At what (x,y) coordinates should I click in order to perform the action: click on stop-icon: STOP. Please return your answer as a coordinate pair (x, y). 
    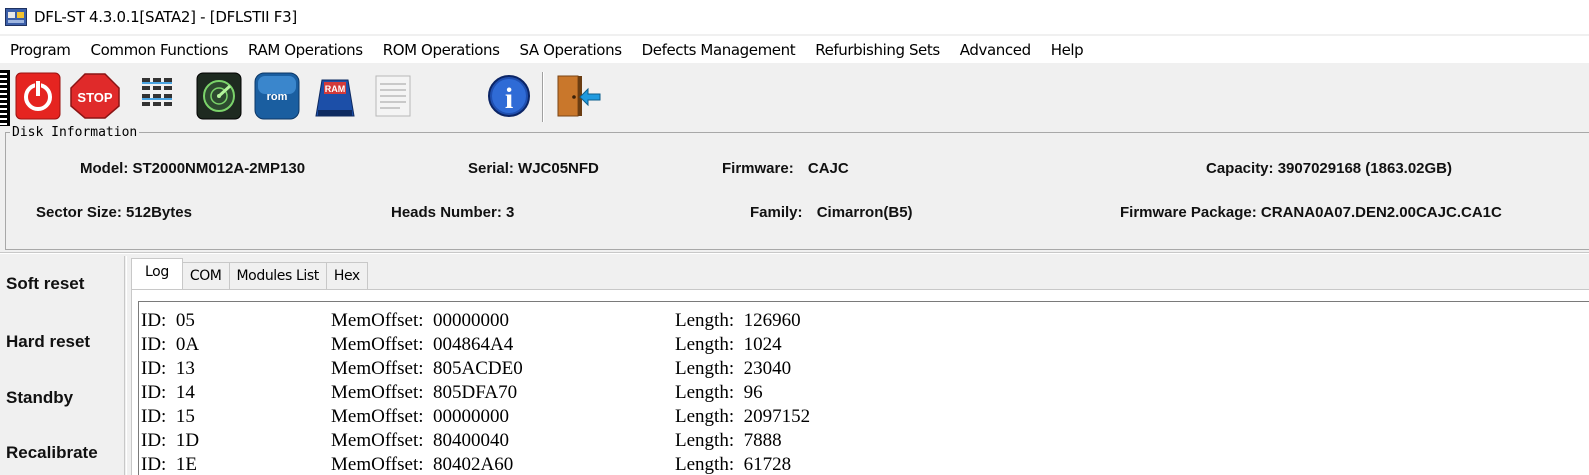
    Looking at the image, I should click on (95, 96).